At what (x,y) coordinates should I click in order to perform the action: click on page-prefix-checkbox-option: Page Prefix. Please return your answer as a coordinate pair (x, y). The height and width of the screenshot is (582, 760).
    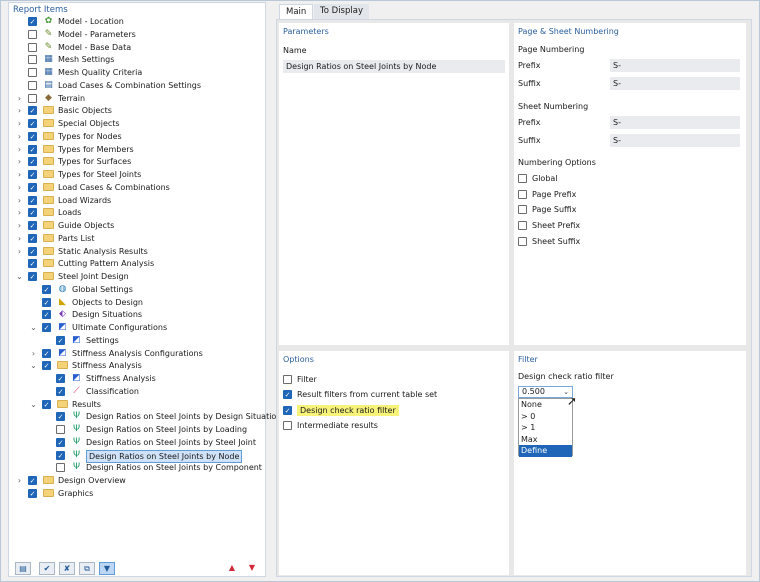
    Looking at the image, I should click on (547, 194).